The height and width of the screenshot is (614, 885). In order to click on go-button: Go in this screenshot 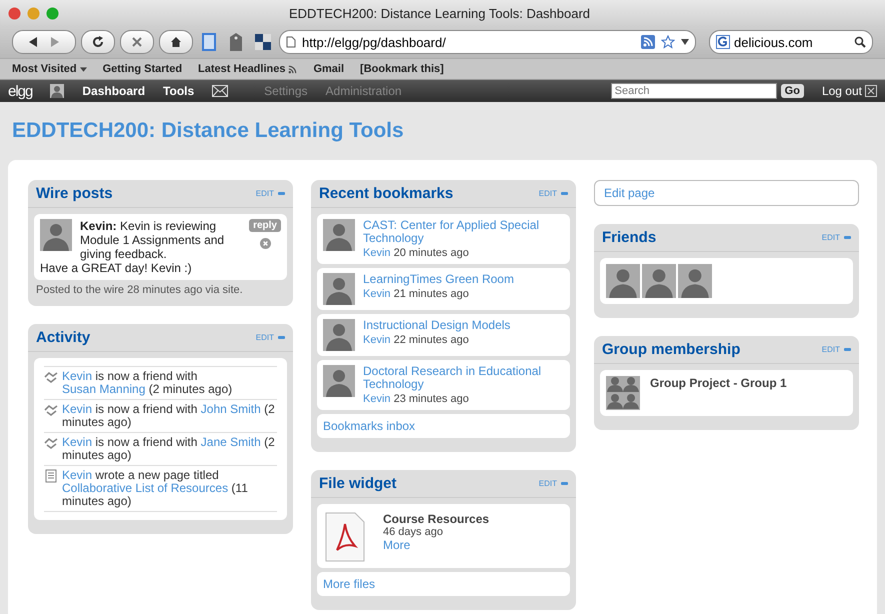, I will do `click(792, 91)`.